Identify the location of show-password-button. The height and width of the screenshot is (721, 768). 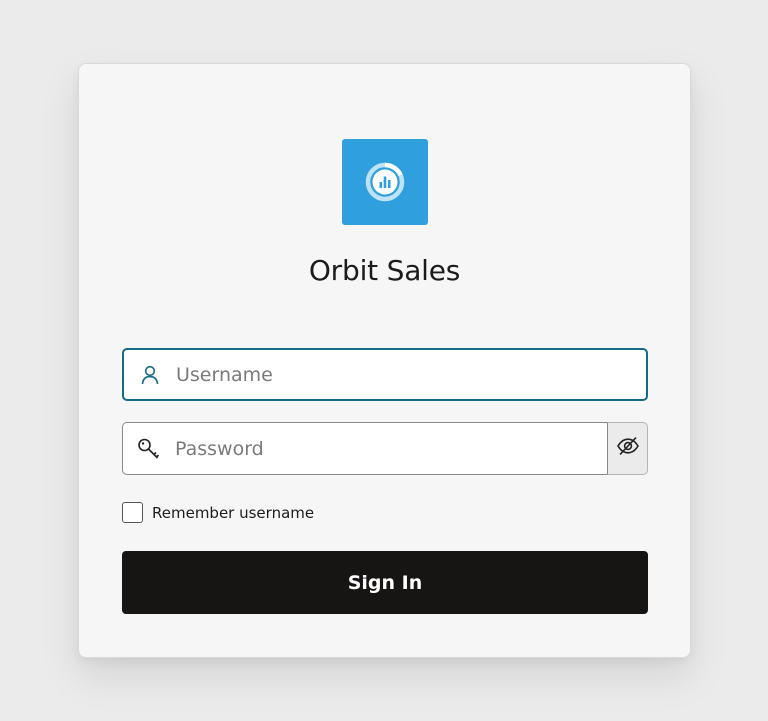
(627, 448).